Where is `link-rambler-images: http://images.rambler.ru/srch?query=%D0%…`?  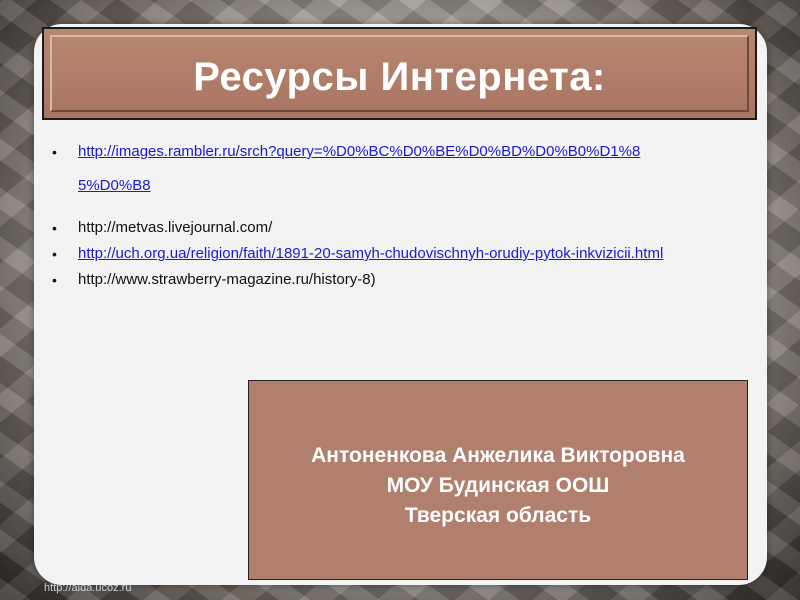 link-rambler-images: http://images.rambler.ru/srch?query=%D0%… is located at coordinates (419, 169).